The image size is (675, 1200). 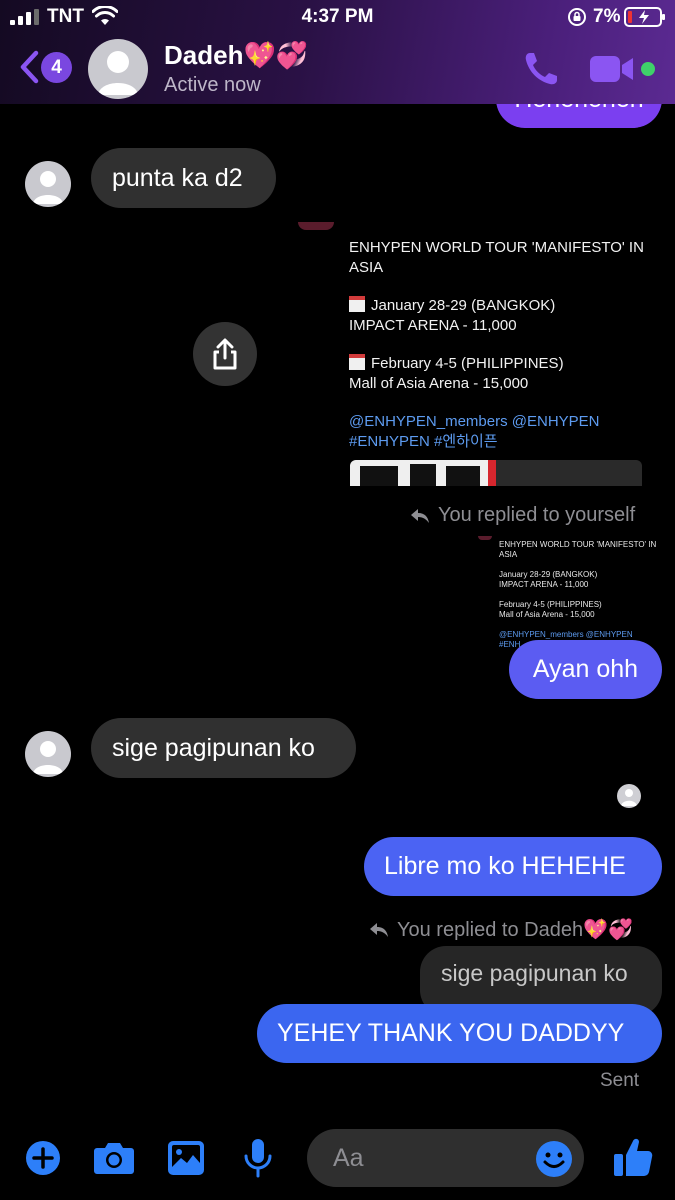 What do you see at coordinates (43, 1158) in the screenshot?
I see `plus-icon` at bounding box center [43, 1158].